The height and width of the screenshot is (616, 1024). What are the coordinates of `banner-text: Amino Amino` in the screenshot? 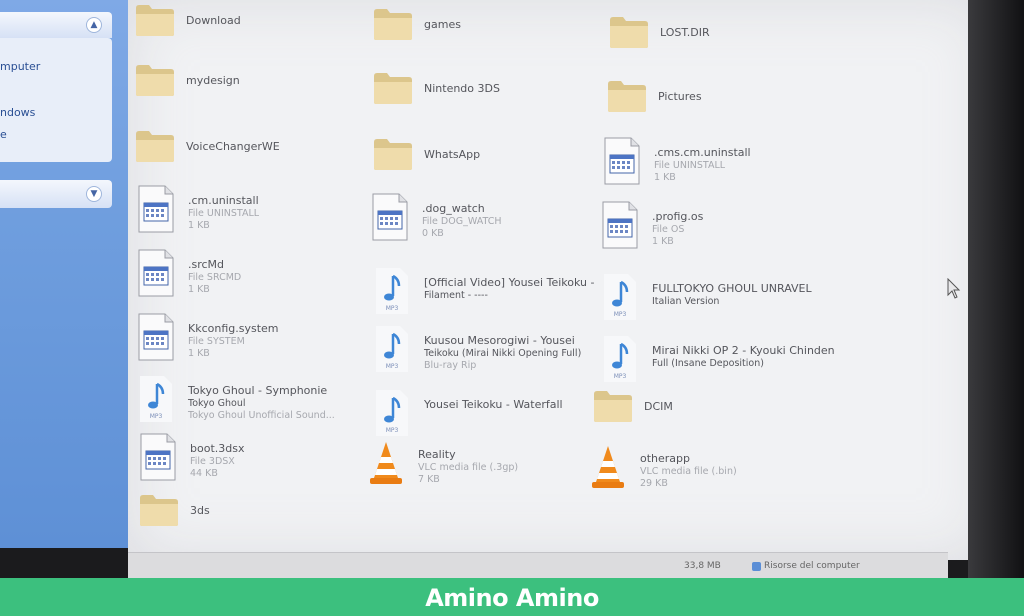 It's located at (512, 598).